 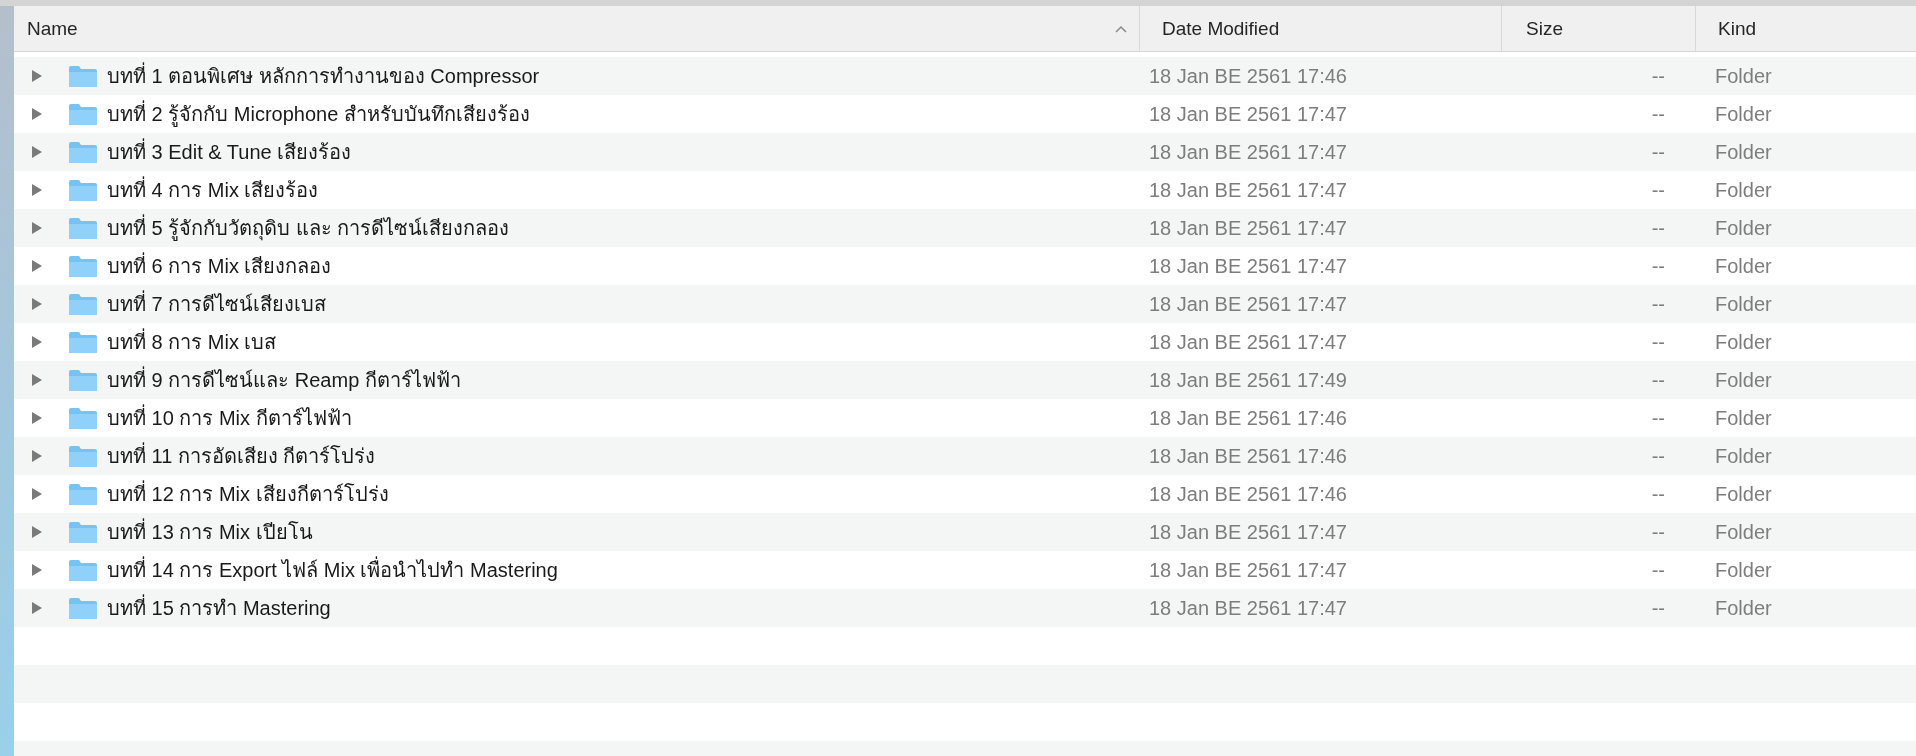 What do you see at coordinates (318, 114) in the screenshot?
I see `file-name: บทที่ 2 รู้จักกับ Microphone สำหรับบันทึกเสียงร้อง` at bounding box center [318, 114].